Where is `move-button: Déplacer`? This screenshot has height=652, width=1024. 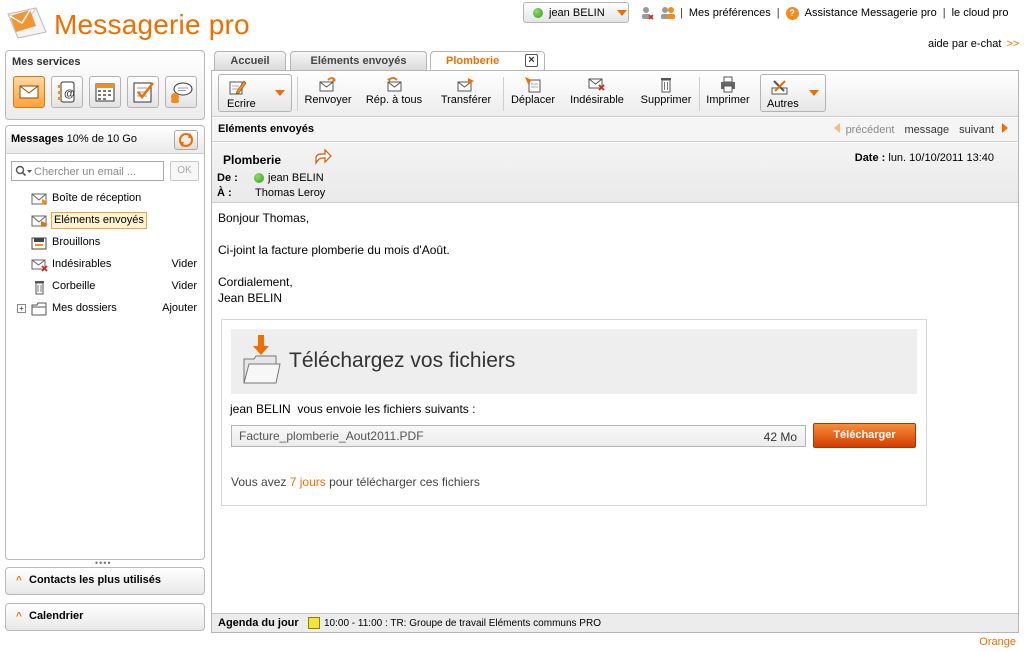
move-button: Déplacer is located at coordinates (533, 93).